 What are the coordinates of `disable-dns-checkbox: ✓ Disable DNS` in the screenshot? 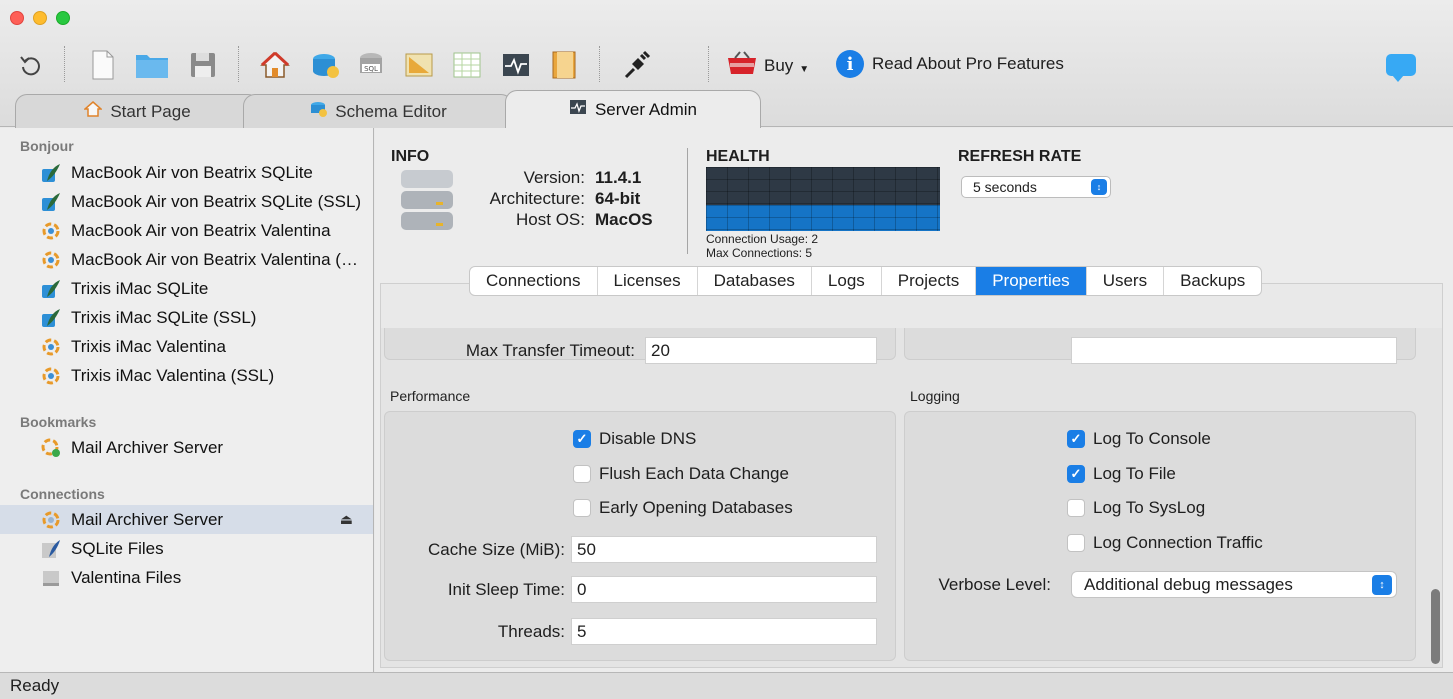 It's located at (634, 439).